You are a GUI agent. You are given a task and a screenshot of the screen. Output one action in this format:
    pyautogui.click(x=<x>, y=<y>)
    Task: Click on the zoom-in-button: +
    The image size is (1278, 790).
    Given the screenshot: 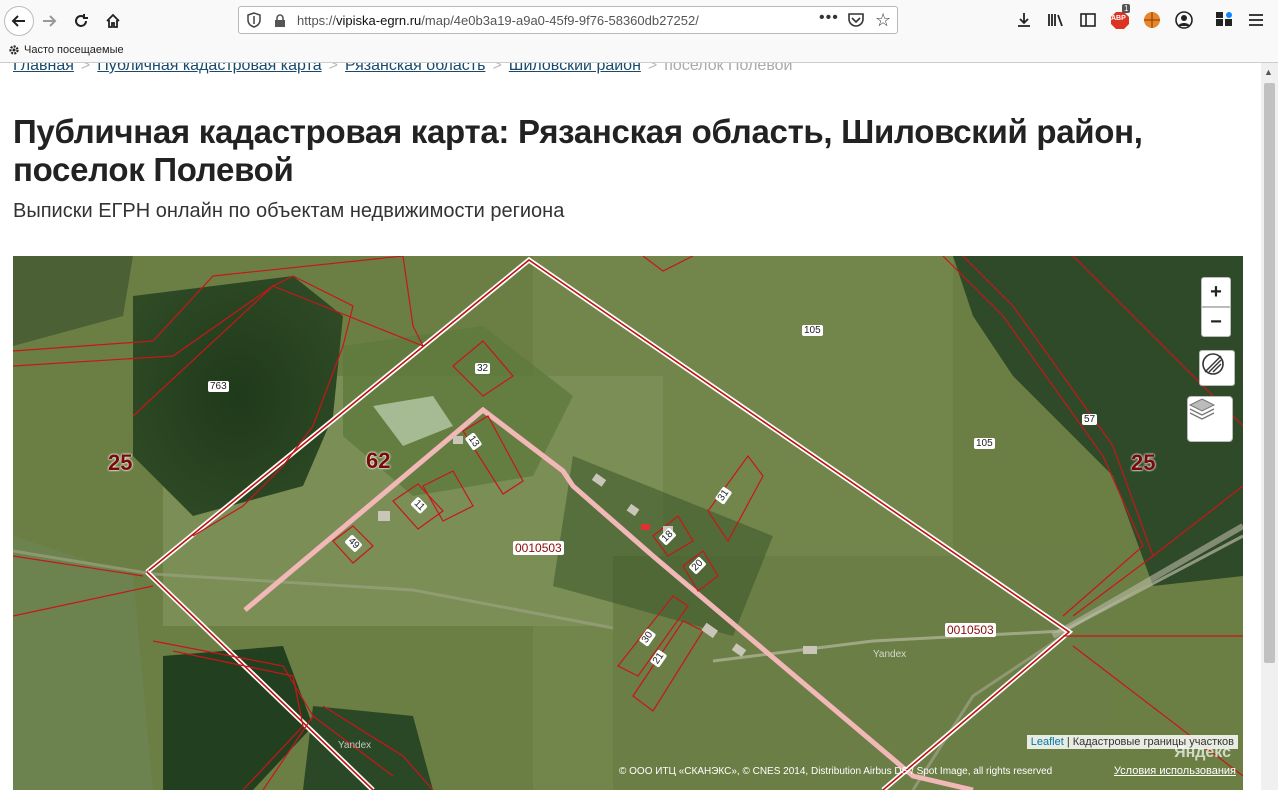 What is the action you would take?
    pyautogui.click(x=1216, y=292)
    